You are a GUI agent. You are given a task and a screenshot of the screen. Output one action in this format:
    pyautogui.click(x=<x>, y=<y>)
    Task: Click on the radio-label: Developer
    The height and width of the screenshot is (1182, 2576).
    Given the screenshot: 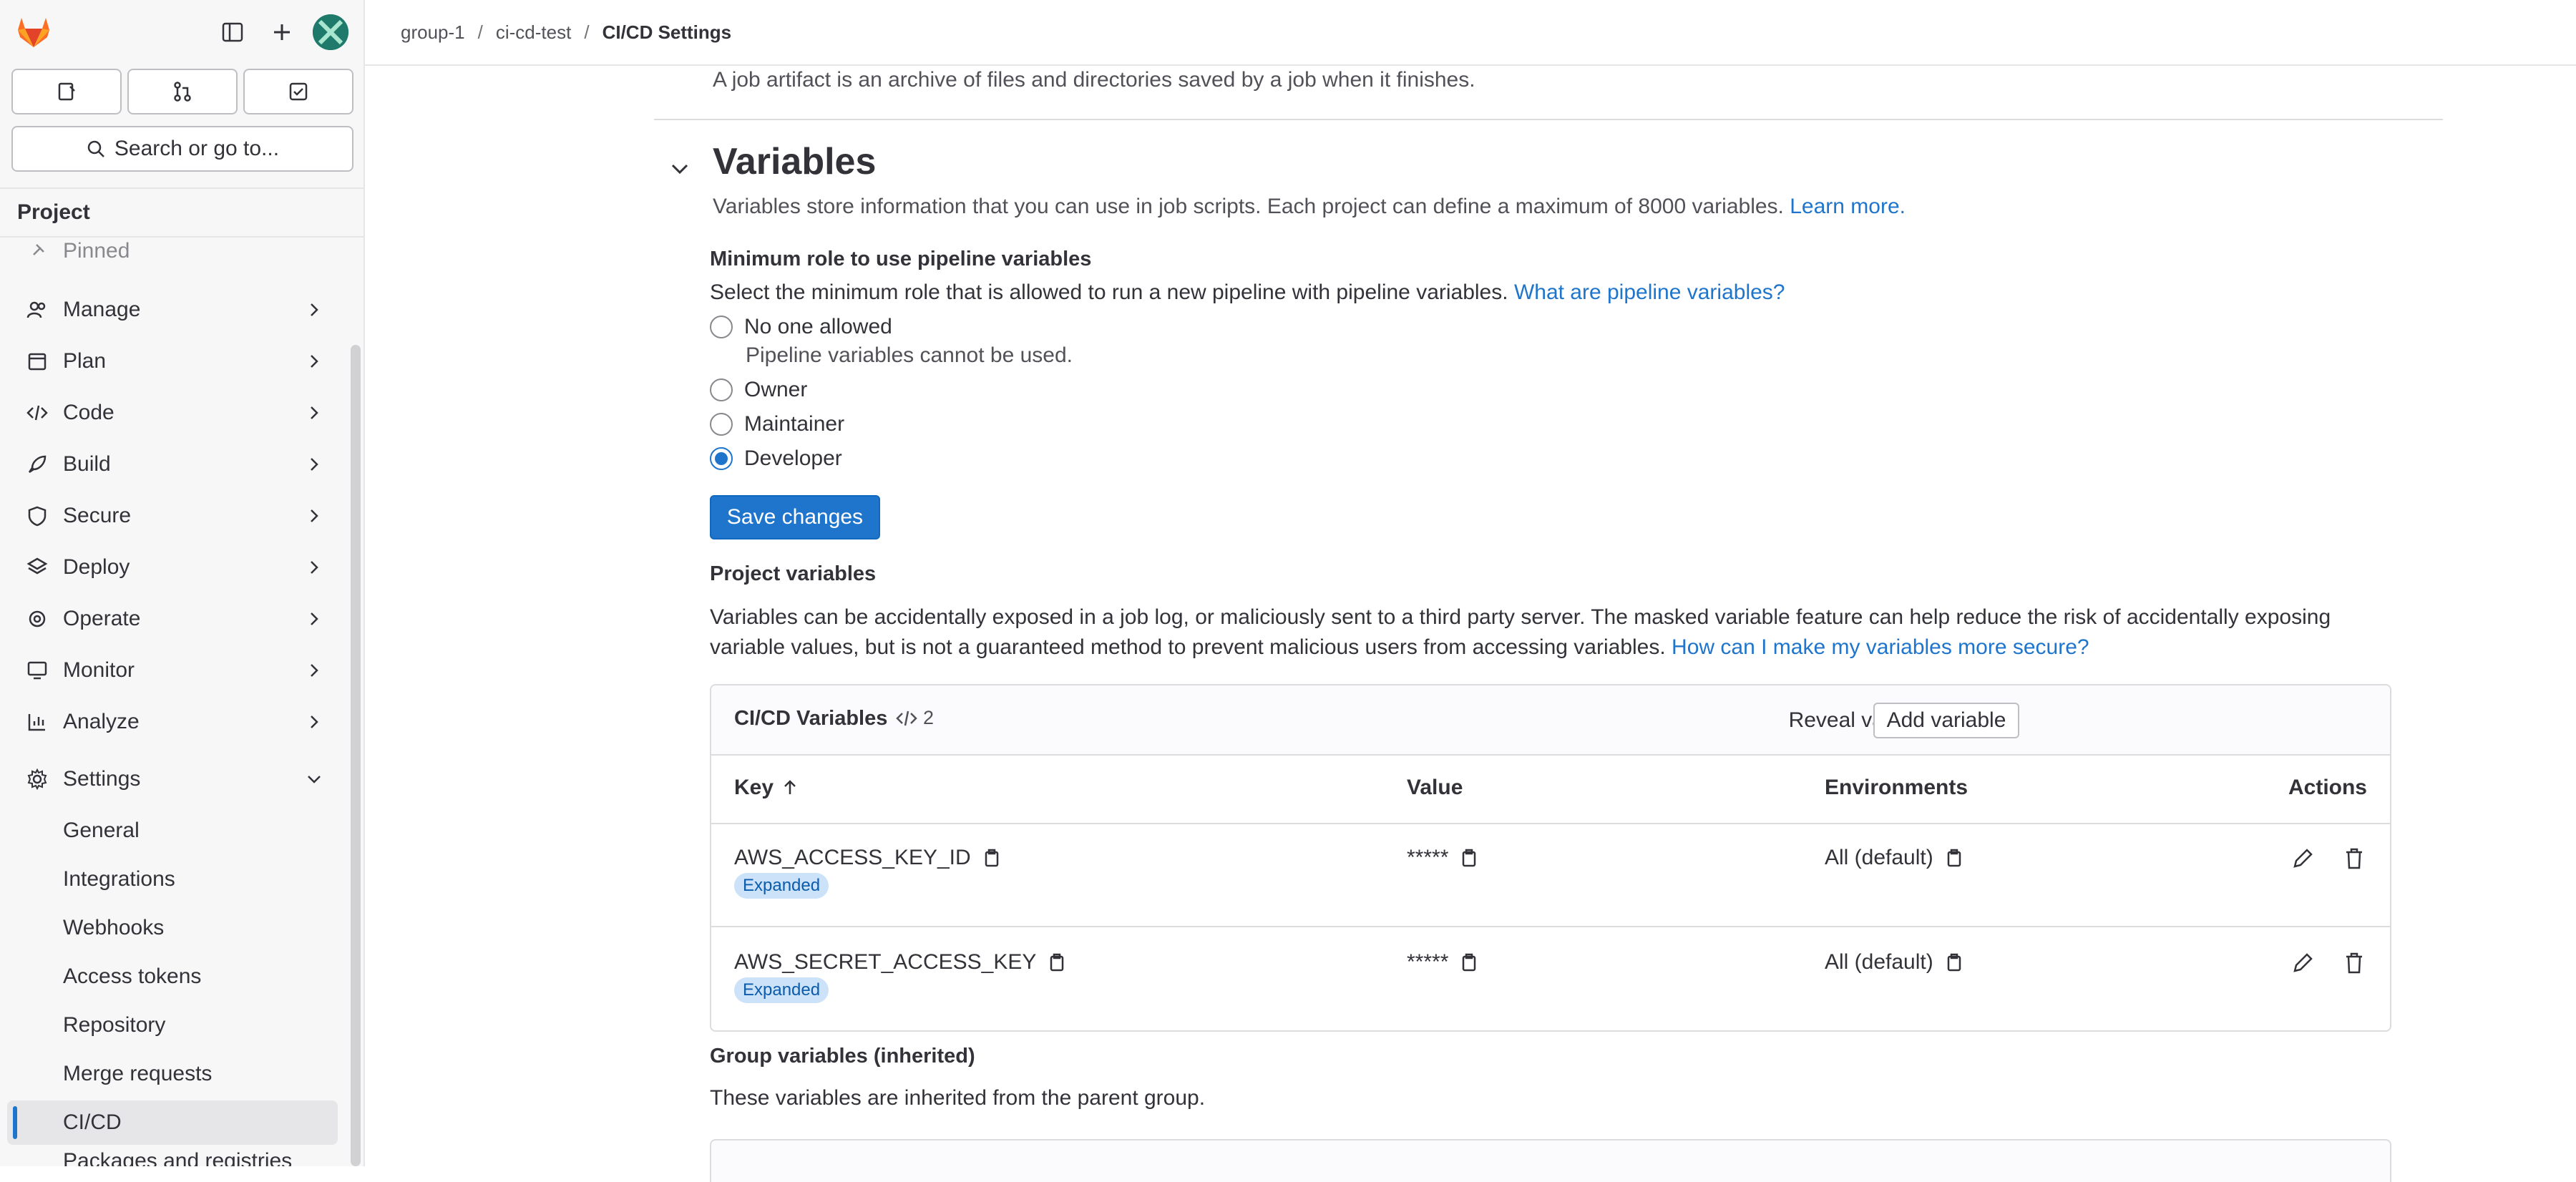 What is the action you would take?
    pyautogui.click(x=793, y=458)
    